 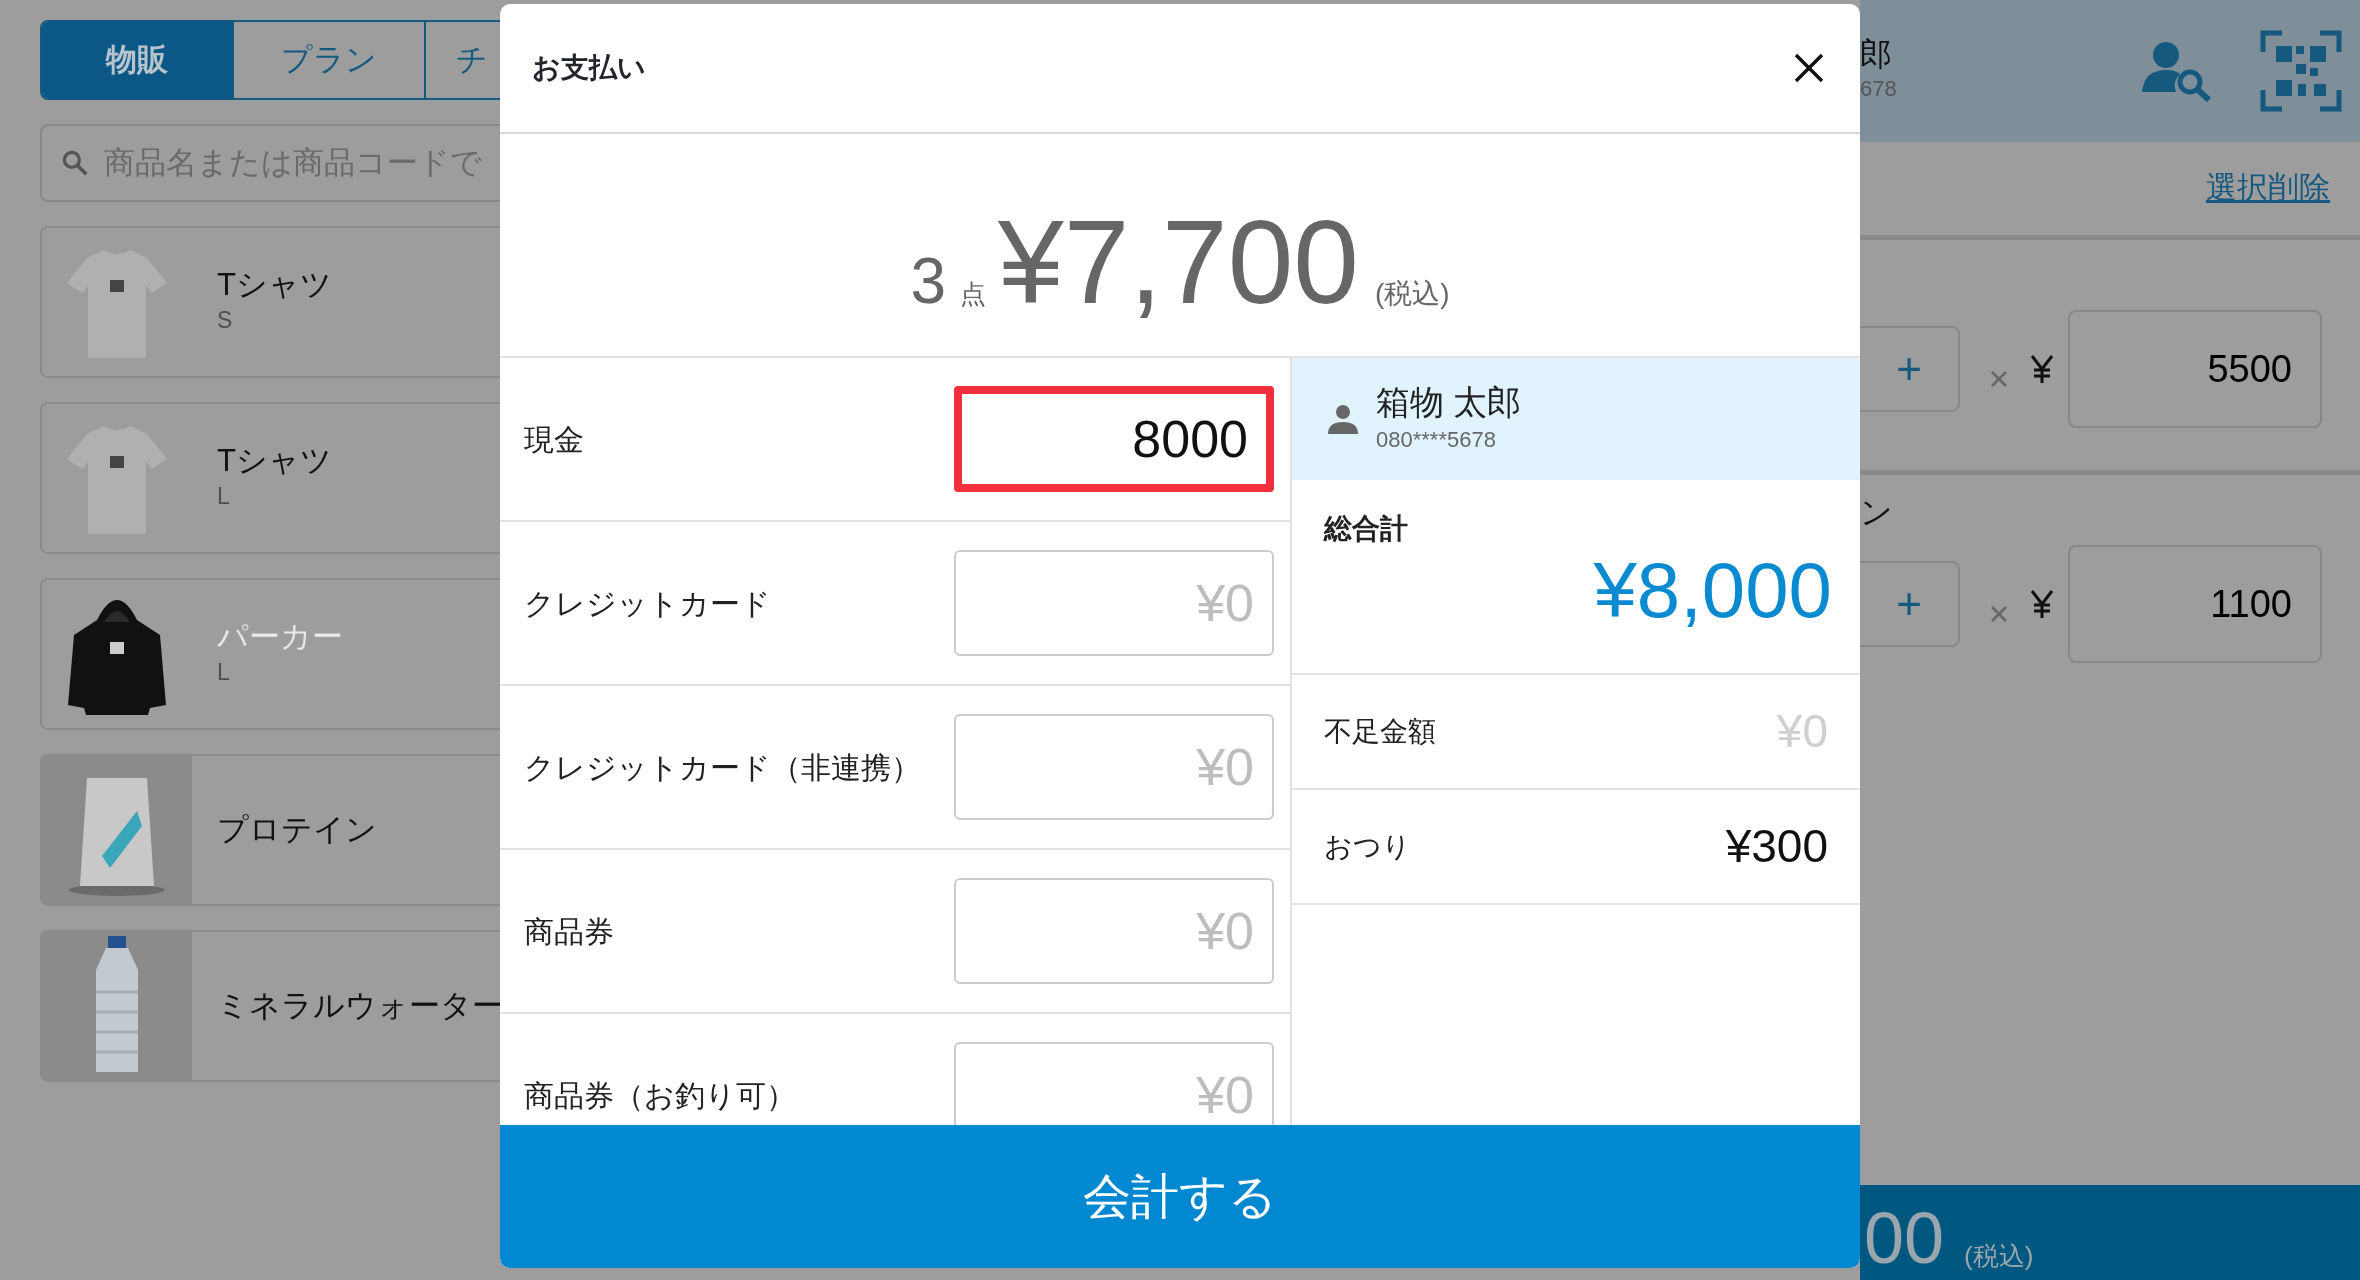 What do you see at coordinates (1776, 846) in the screenshot?
I see `change-amount: ¥300` at bounding box center [1776, 846].